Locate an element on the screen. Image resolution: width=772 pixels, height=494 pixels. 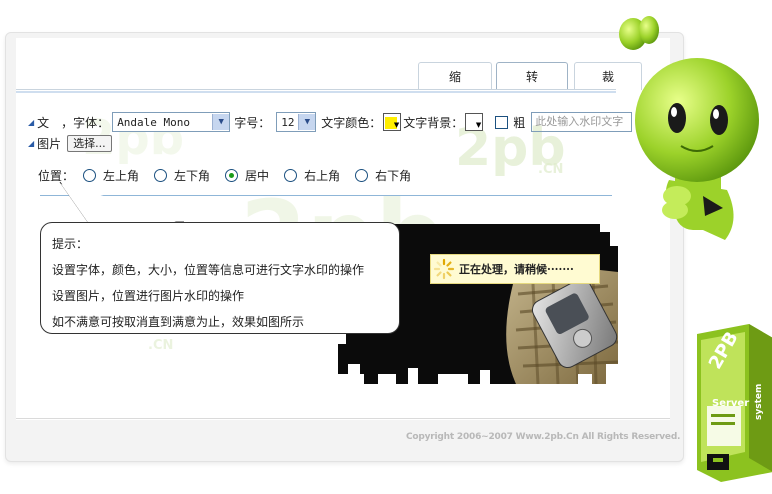
size-select: 12 ▼ is located at coordinates (296, 122).